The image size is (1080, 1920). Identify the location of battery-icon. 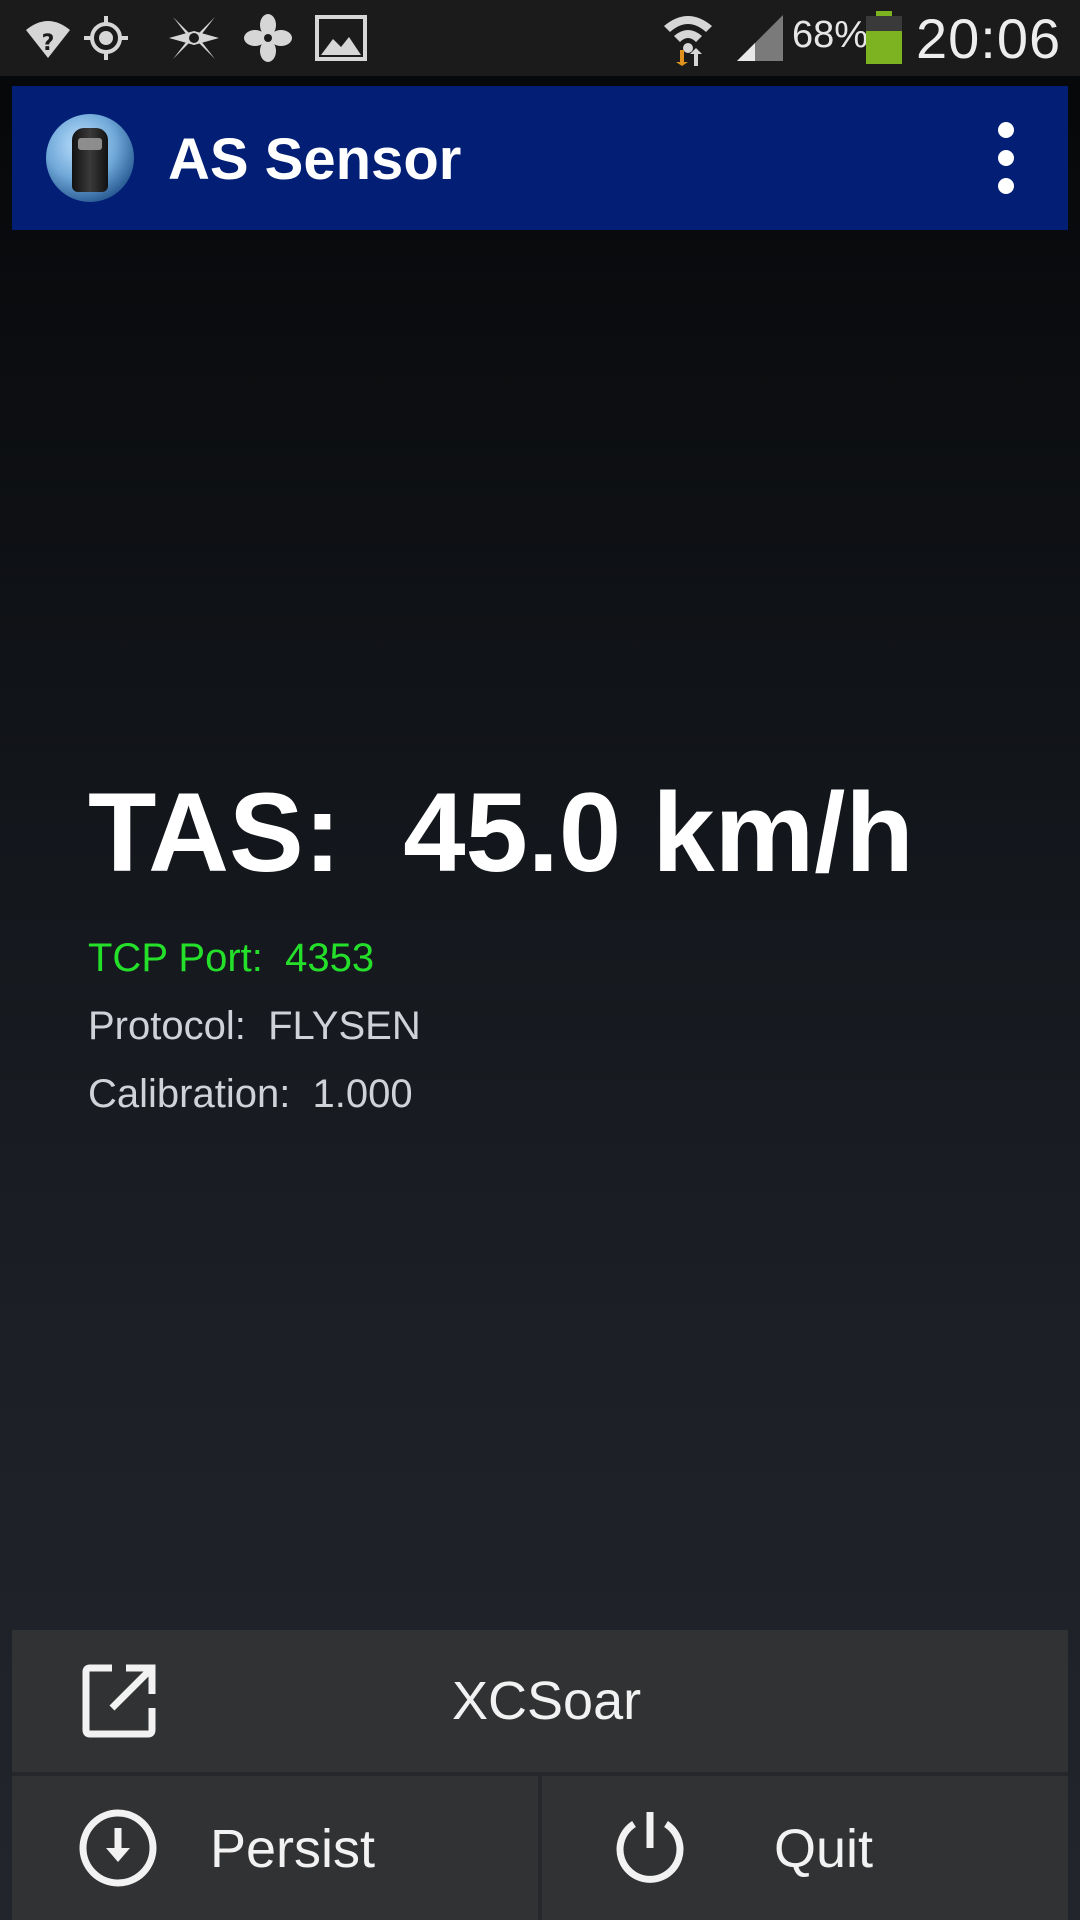
(884, 38).